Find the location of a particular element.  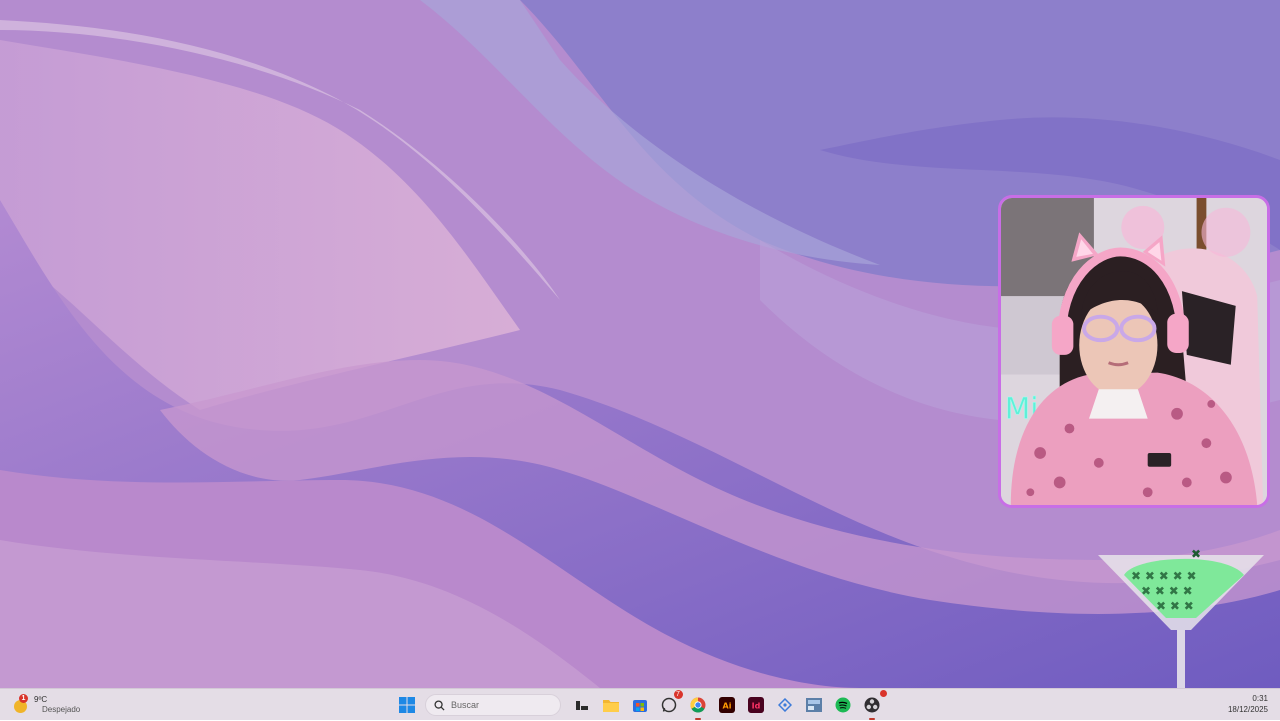

thumbnail-app-button is located at coordinates (814, 705).